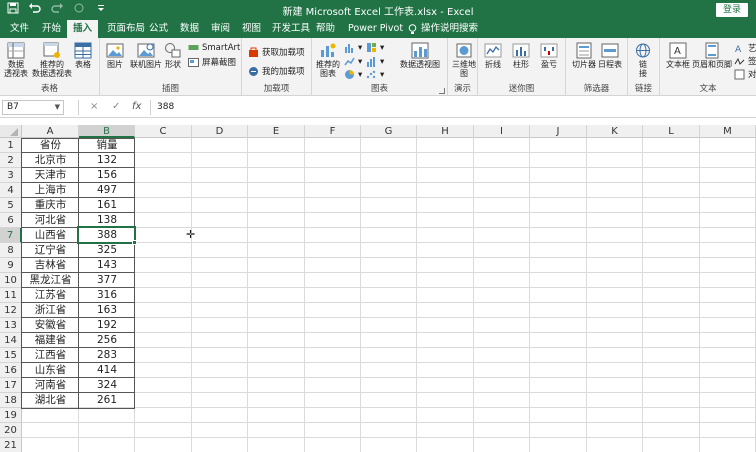 The image size is (756, 452). I want to click on row-header-11: 11, so click(11, 295).